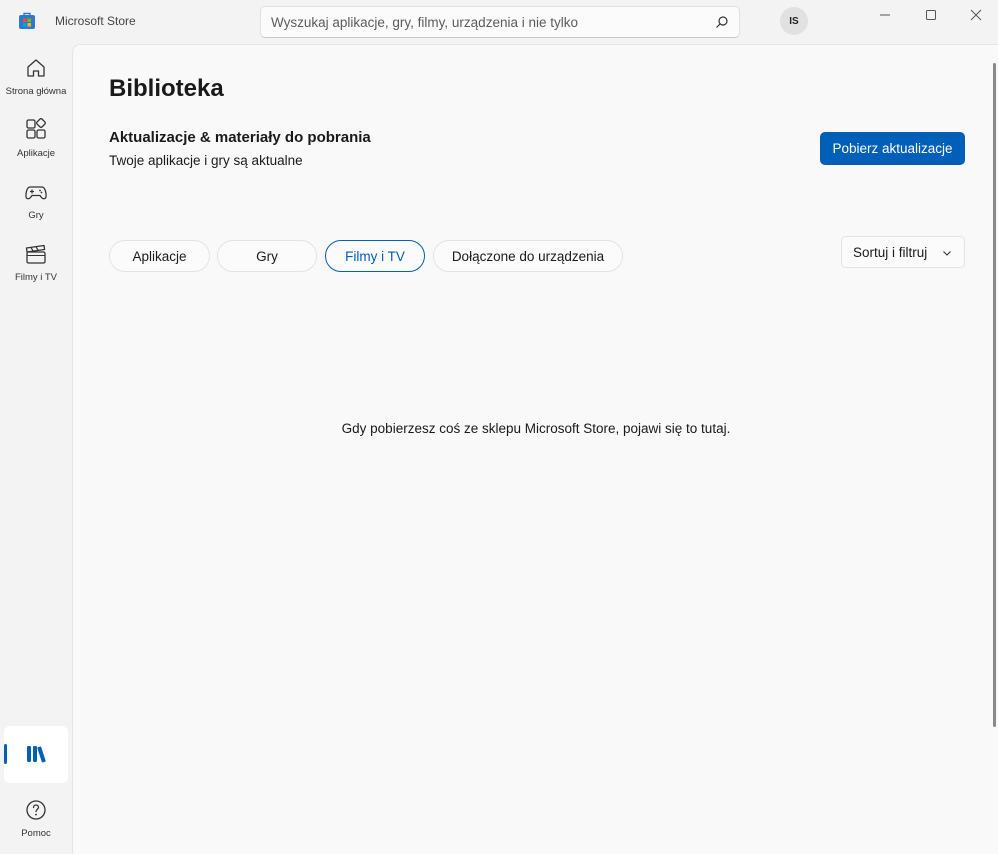 The width and height of the screenshot is (998, 854). I want to click on home-icon, so click(36, 68).